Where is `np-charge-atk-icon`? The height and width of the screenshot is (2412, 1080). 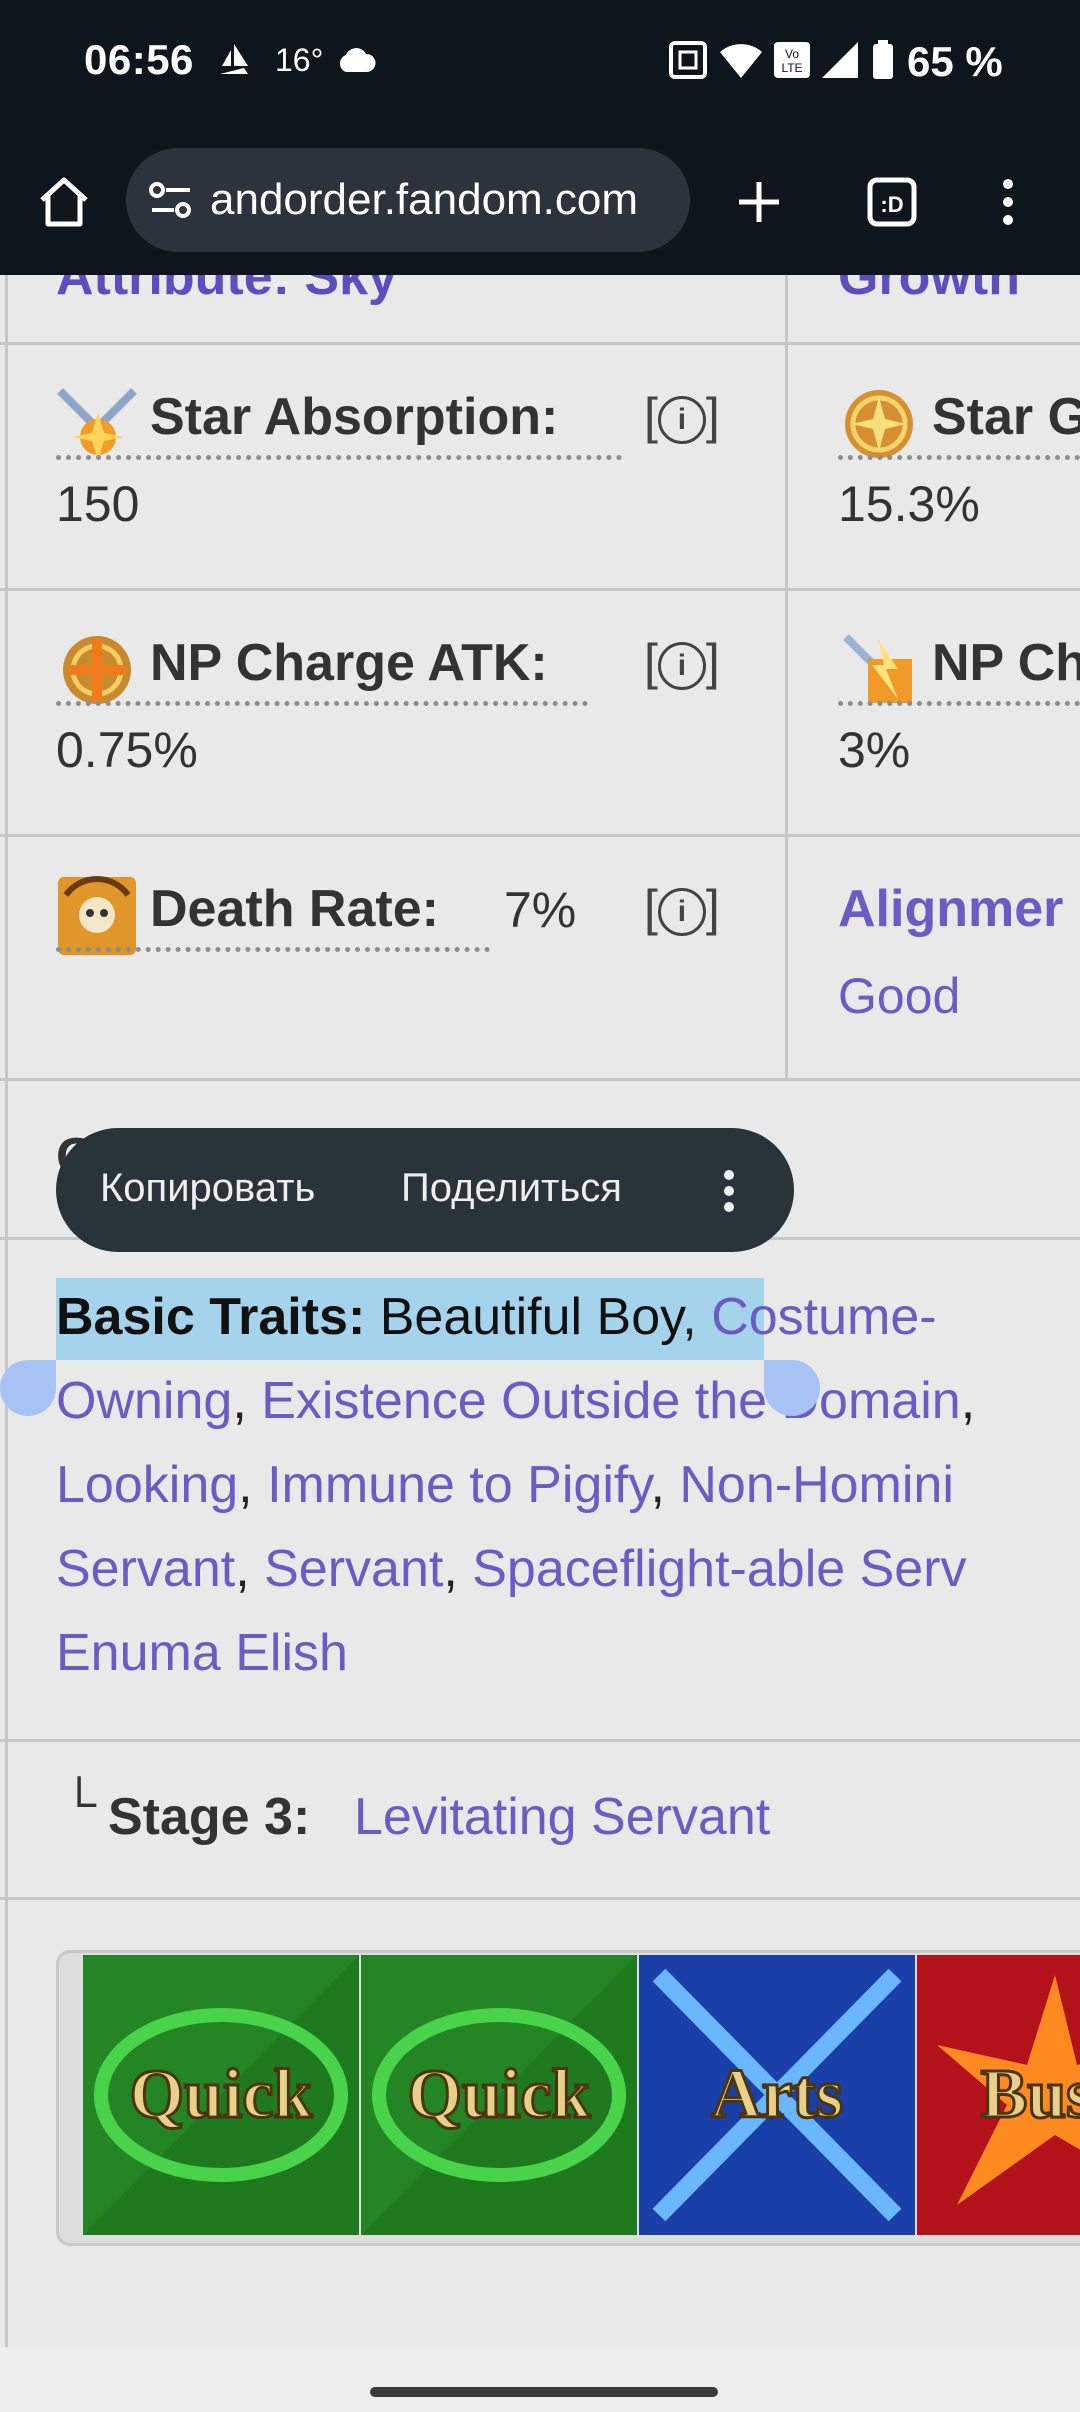
np-charge-atk-icon is located at coordinates (97, 670).